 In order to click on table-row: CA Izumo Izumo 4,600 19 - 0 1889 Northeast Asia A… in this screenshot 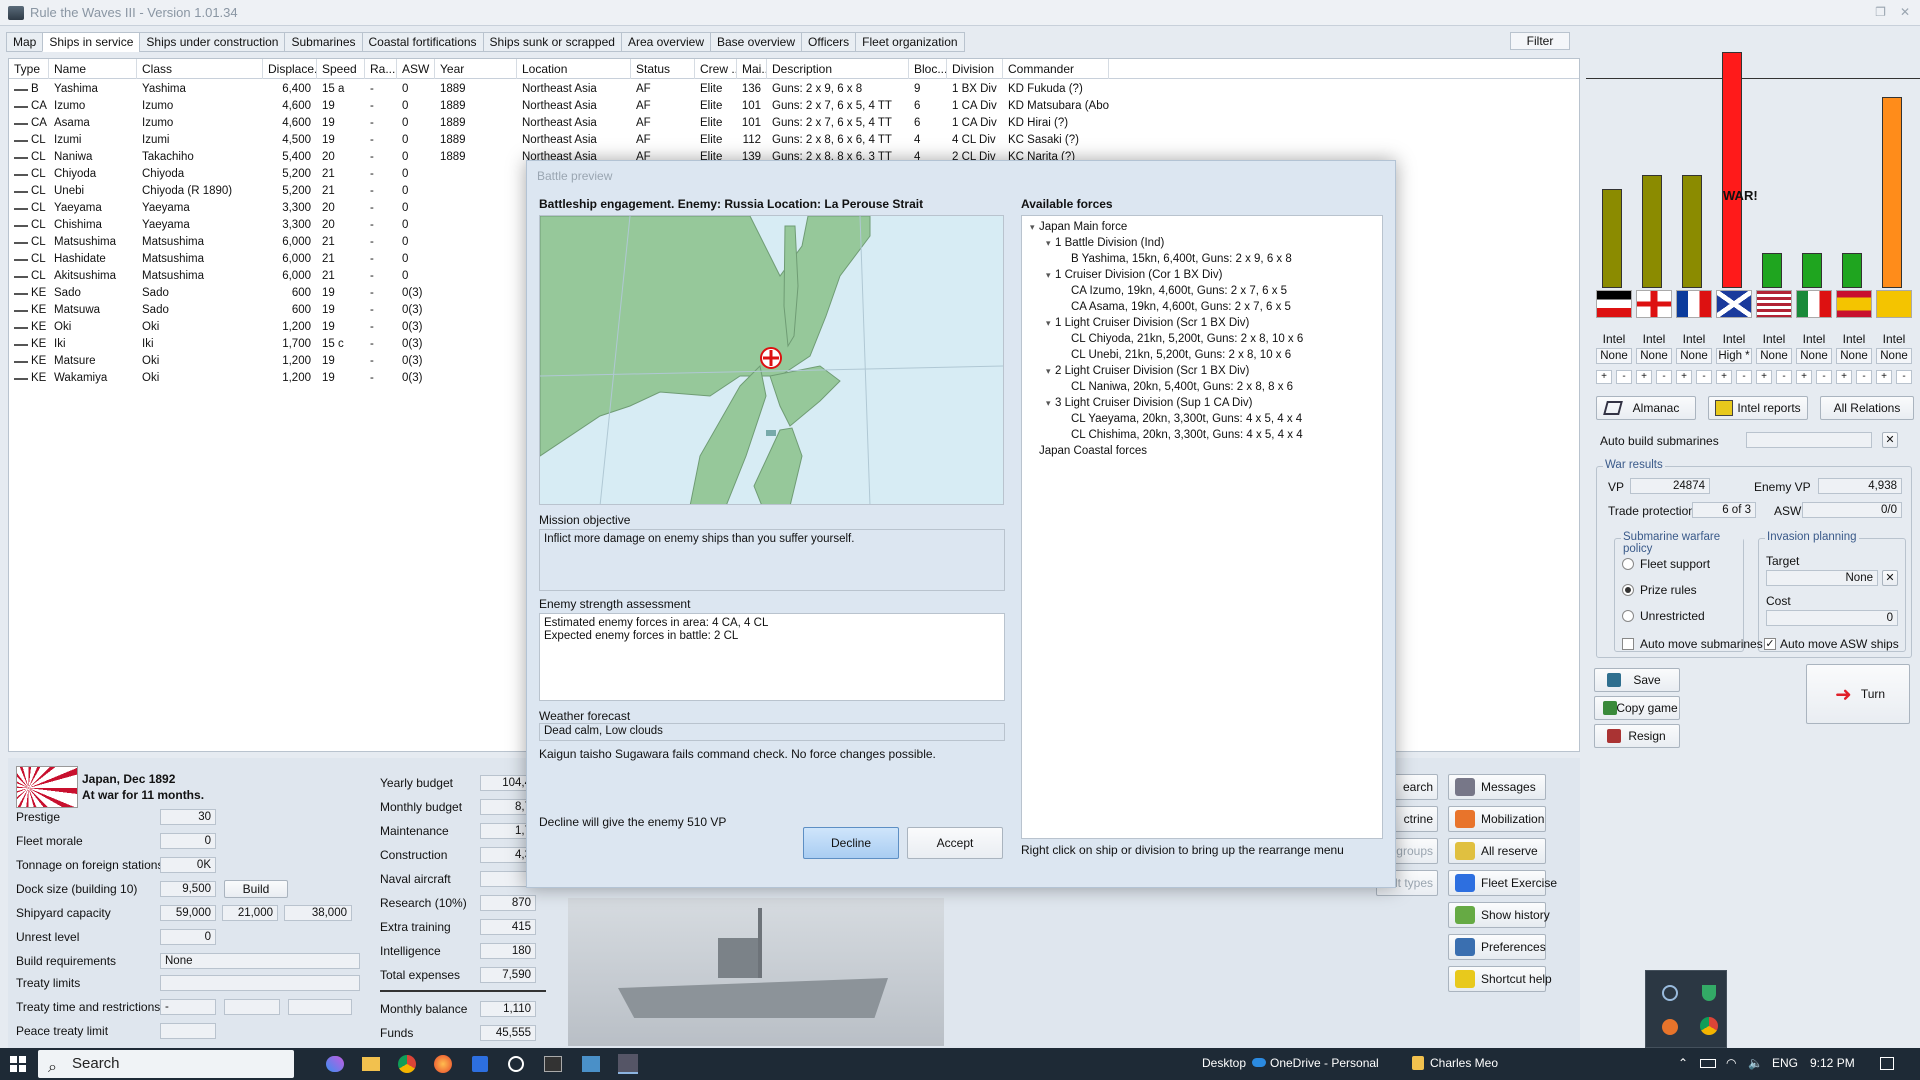, I will do `click(794, 106)`.